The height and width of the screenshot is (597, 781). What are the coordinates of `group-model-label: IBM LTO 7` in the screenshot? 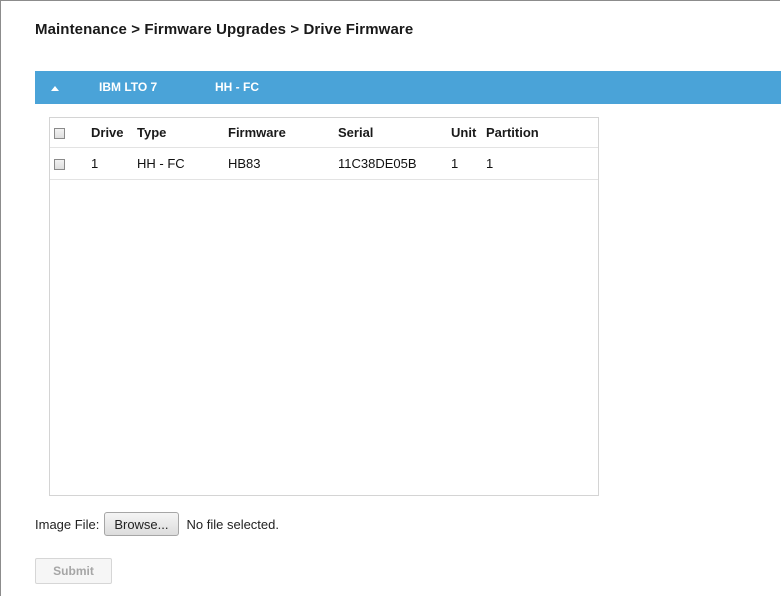 It's located at (128, 87).